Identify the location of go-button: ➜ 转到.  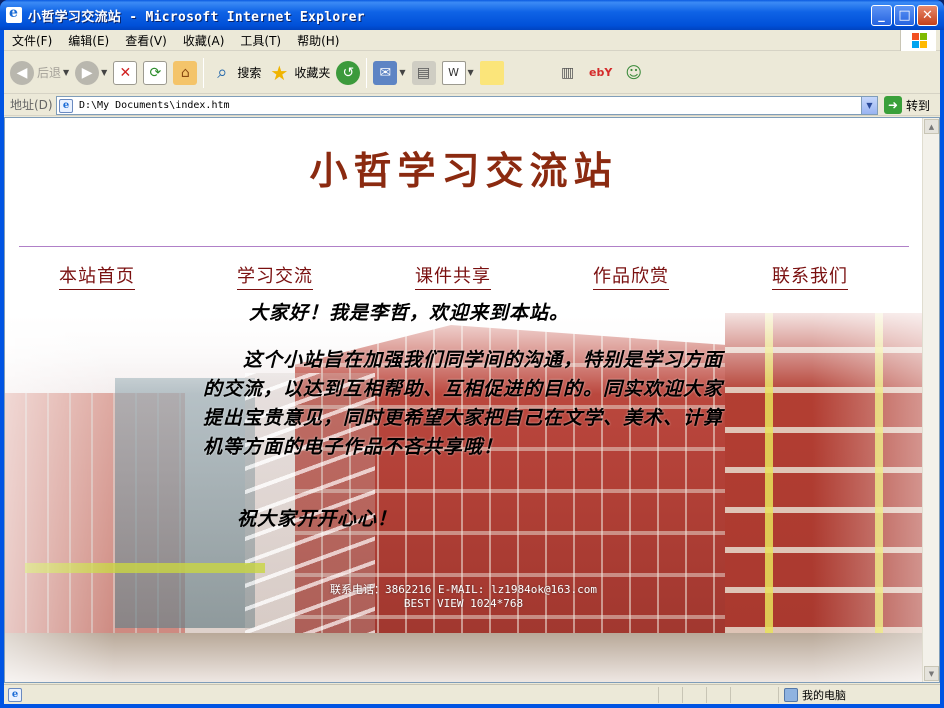
(907, 105).